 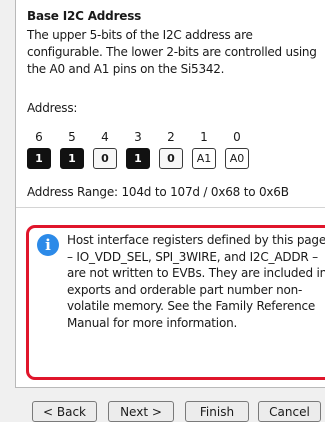 I want to click on bit-number: 0, so click(x=237, y=137).